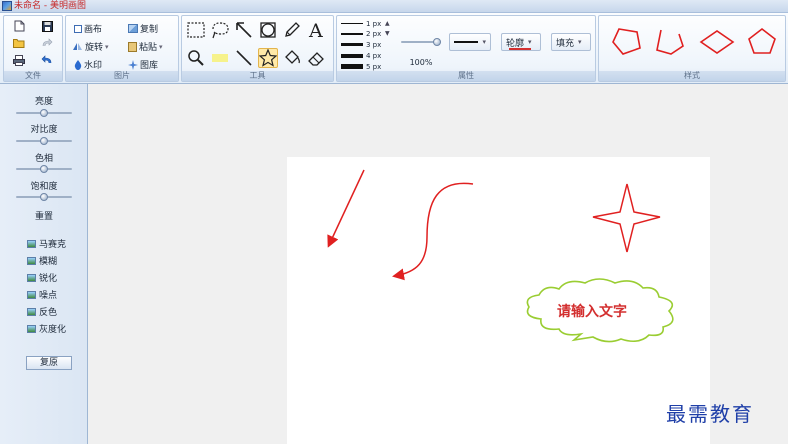 This screenshot has width=788, height=444. Describe the element at coordinates (421, 62) in the screenshot. I see `zoom-level: 100%` at that location.